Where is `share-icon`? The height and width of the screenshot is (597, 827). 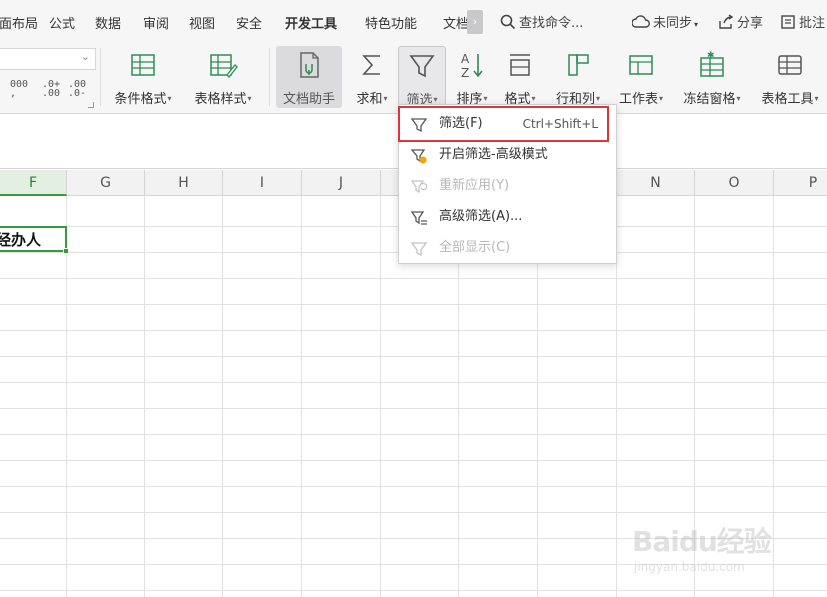 share-icon is located at coordinates (726, 21).